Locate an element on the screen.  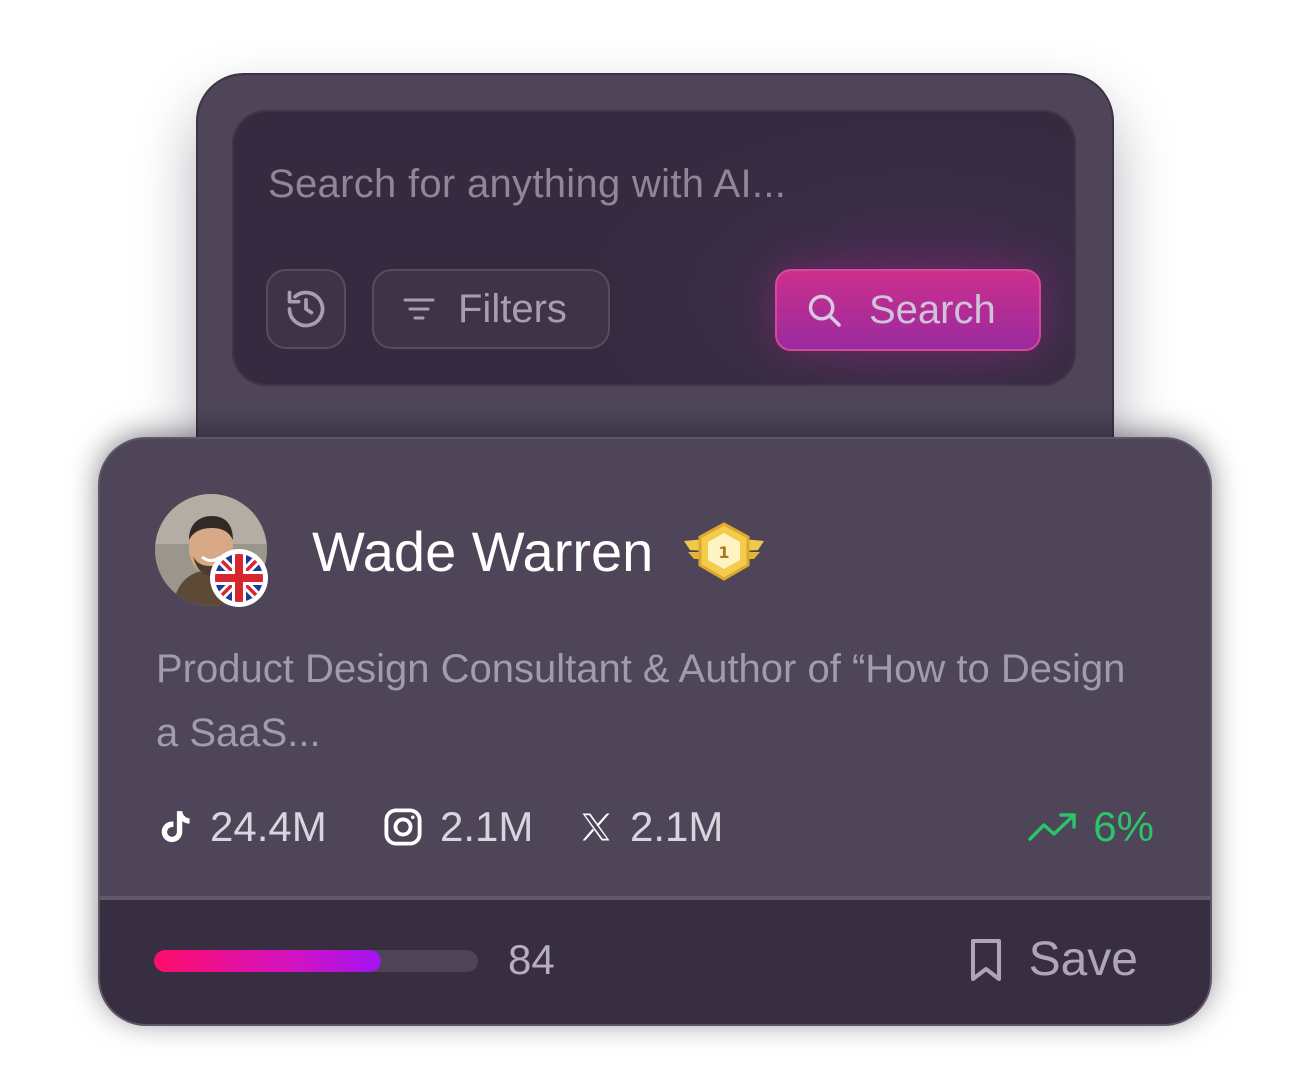
rank-badge: 1 is located at coordinates (724, 554).